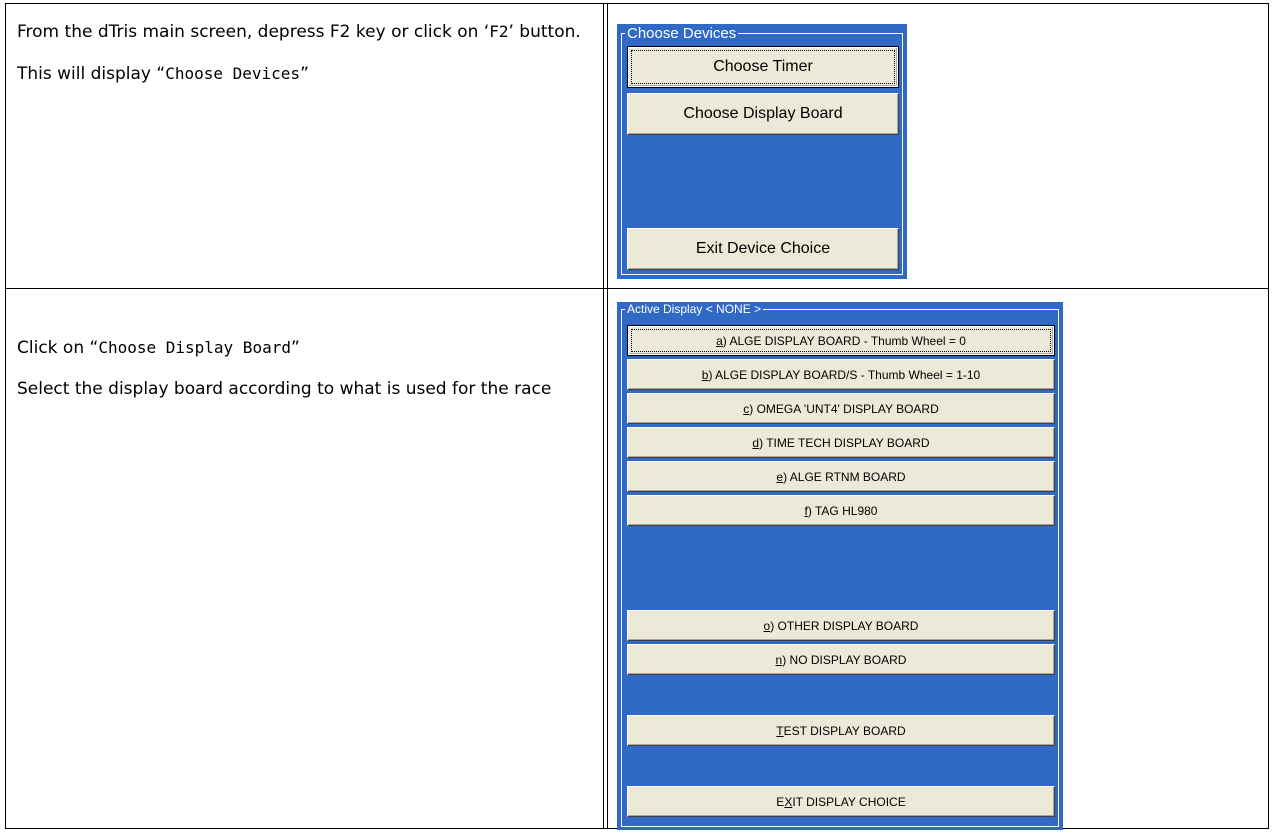  Describe the element at coordinates (849, 801) in the screenshot. I see `label-exit: IT DISPLAY CHOICE` at that location.